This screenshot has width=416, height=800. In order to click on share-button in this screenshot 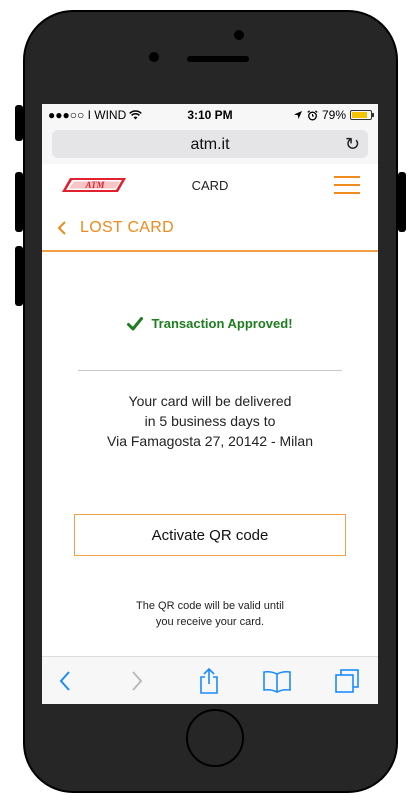, I will do `click(209, 681)`.